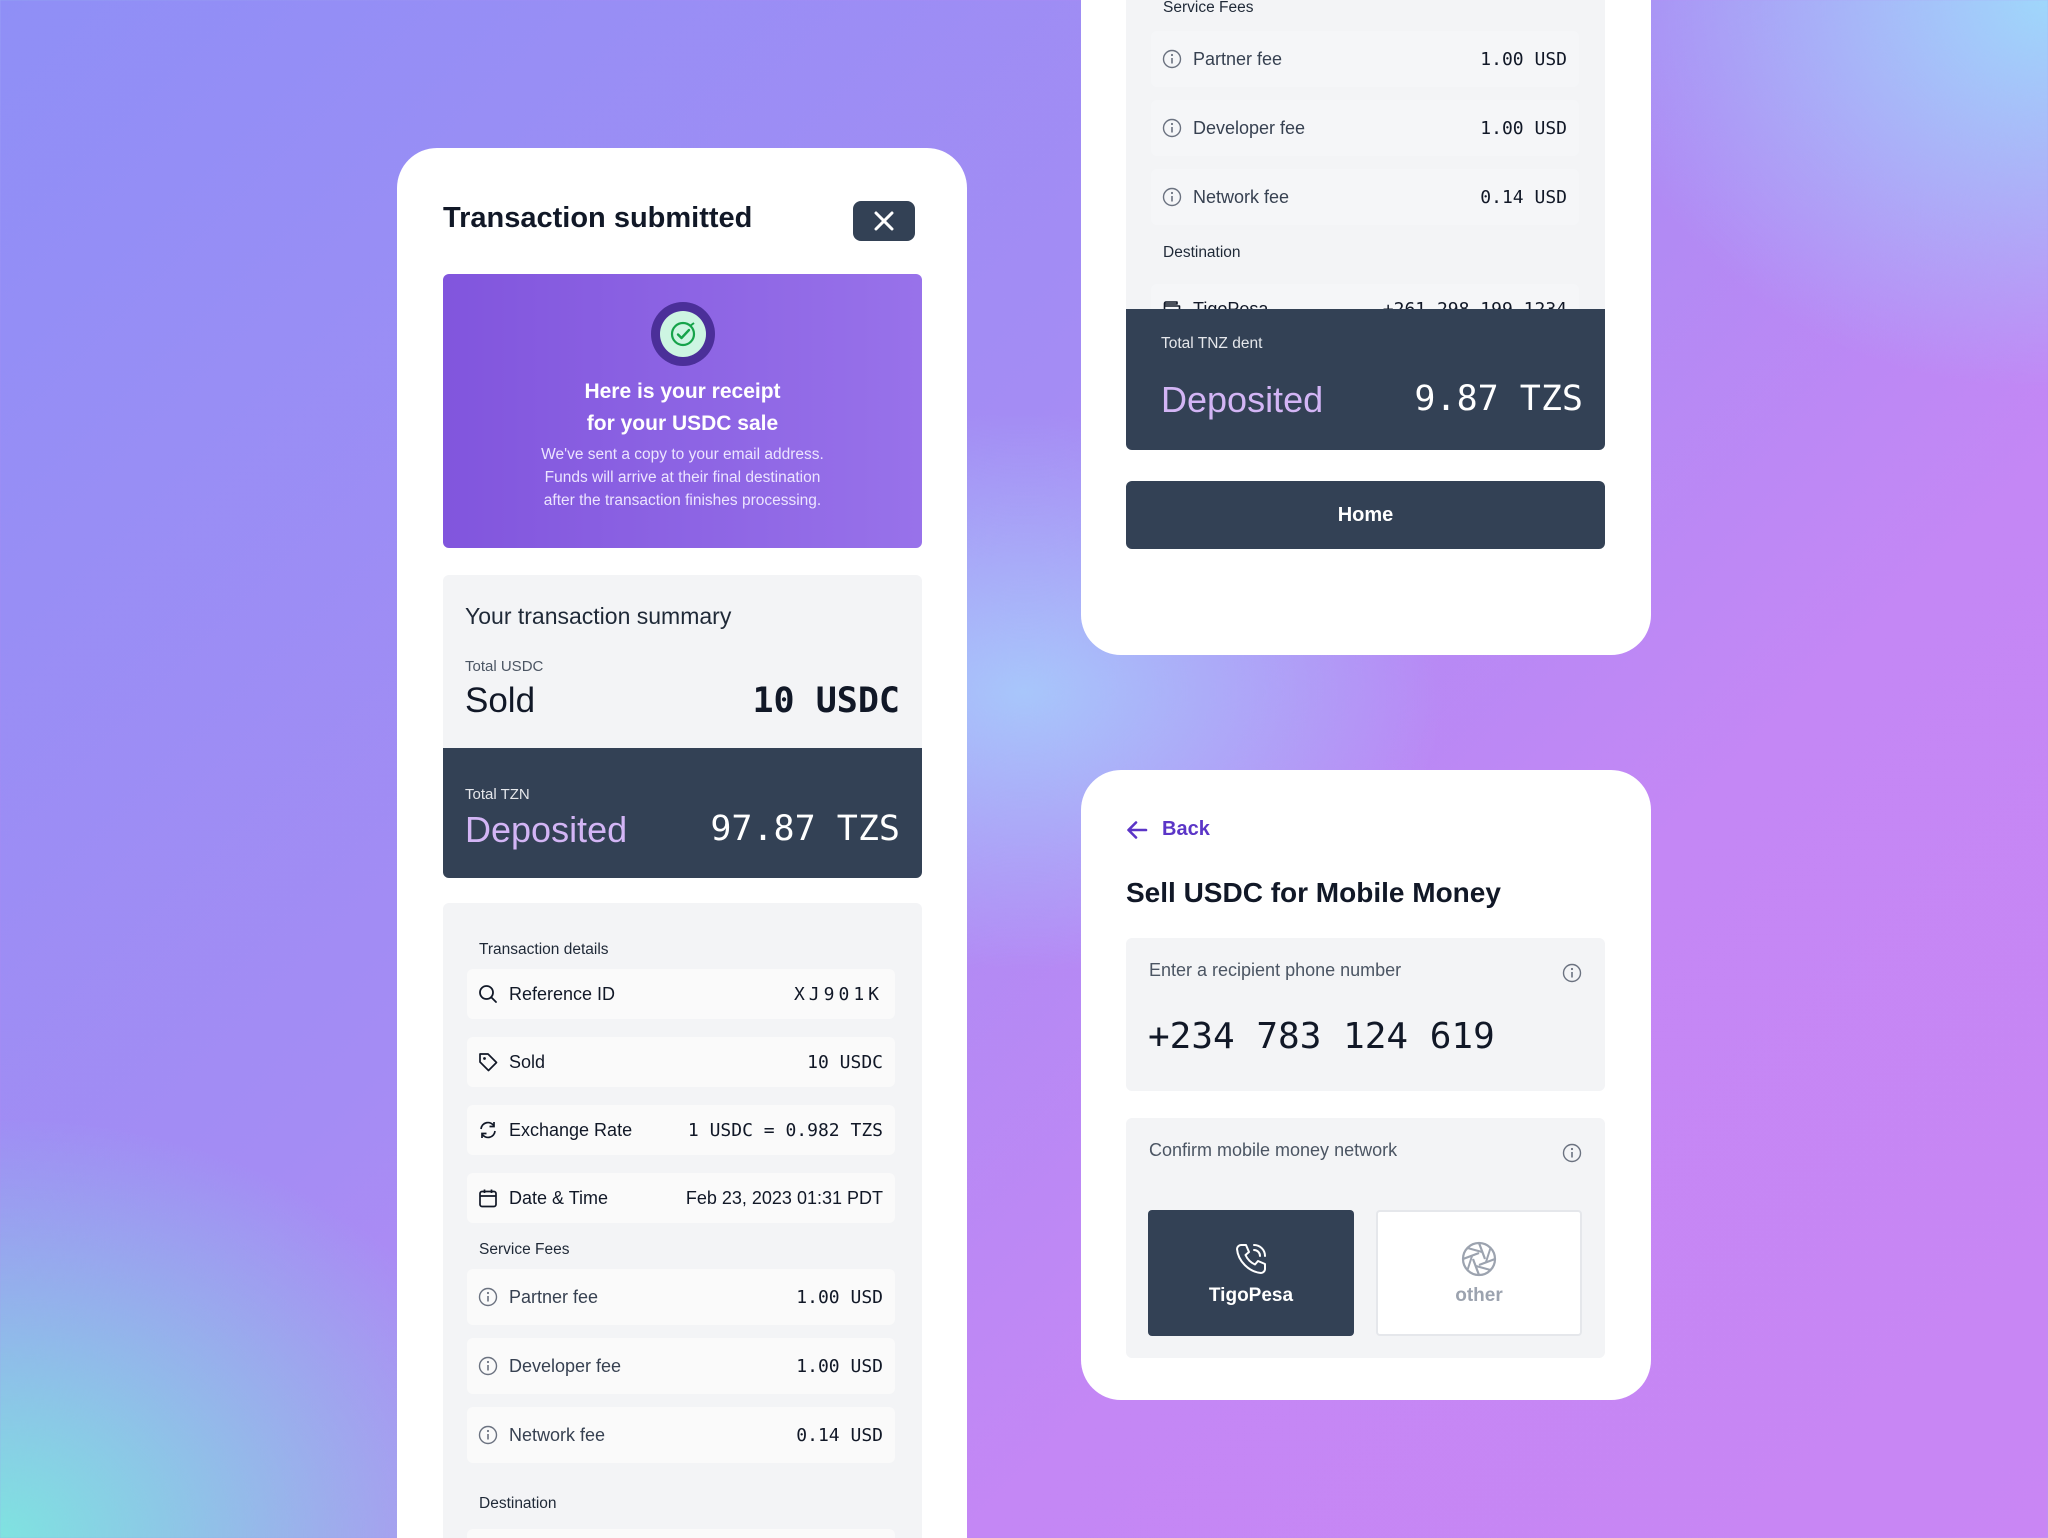  What do you see at coordinates (682, 454) in the screenshot?
I see `banner-text-line1: We've sent a copy to your email address.` at bounding box center [682, 454].